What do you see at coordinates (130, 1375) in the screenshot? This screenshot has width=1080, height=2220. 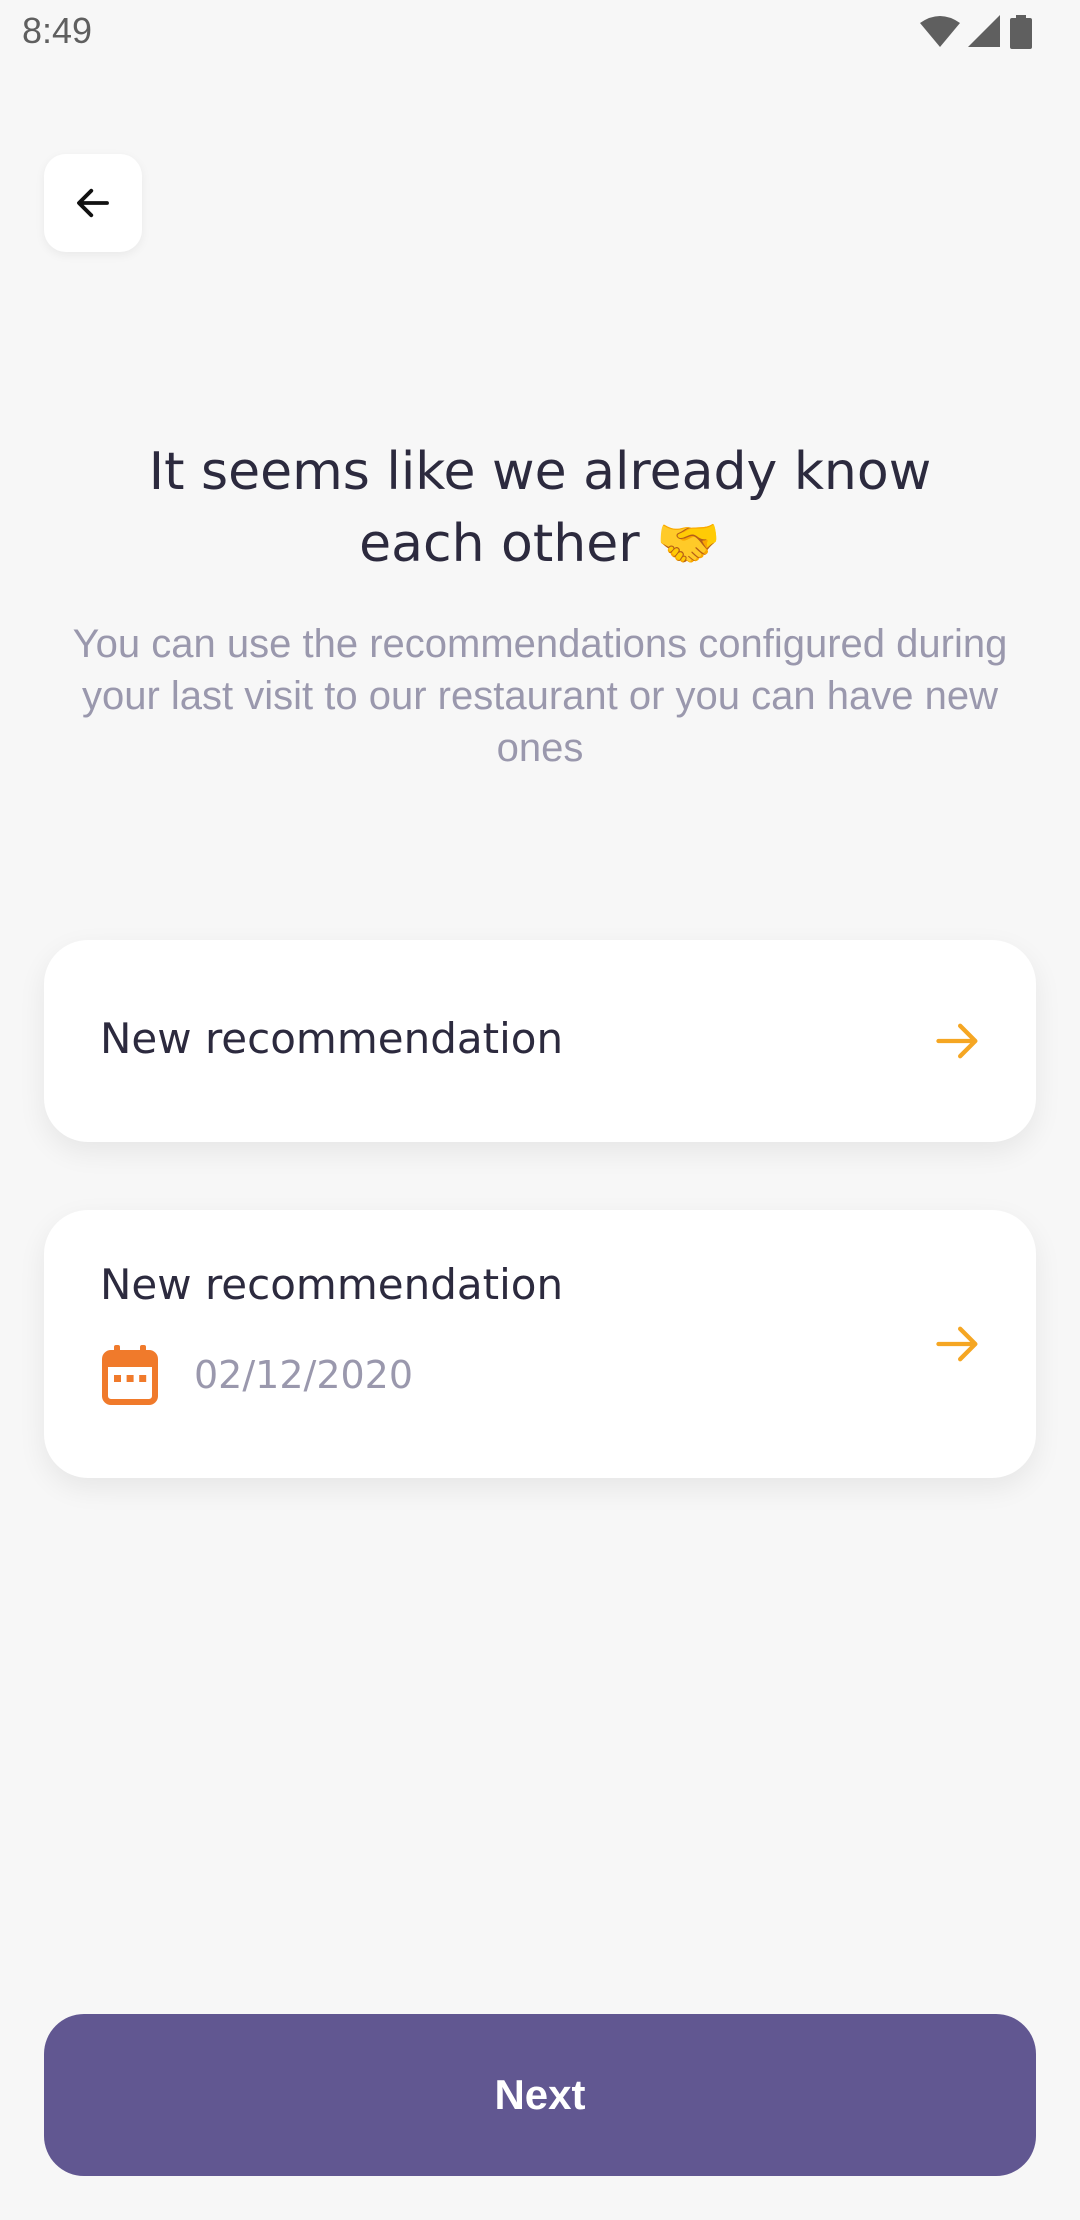 I see `calendar-icon` at bounding box center [130, 1375].